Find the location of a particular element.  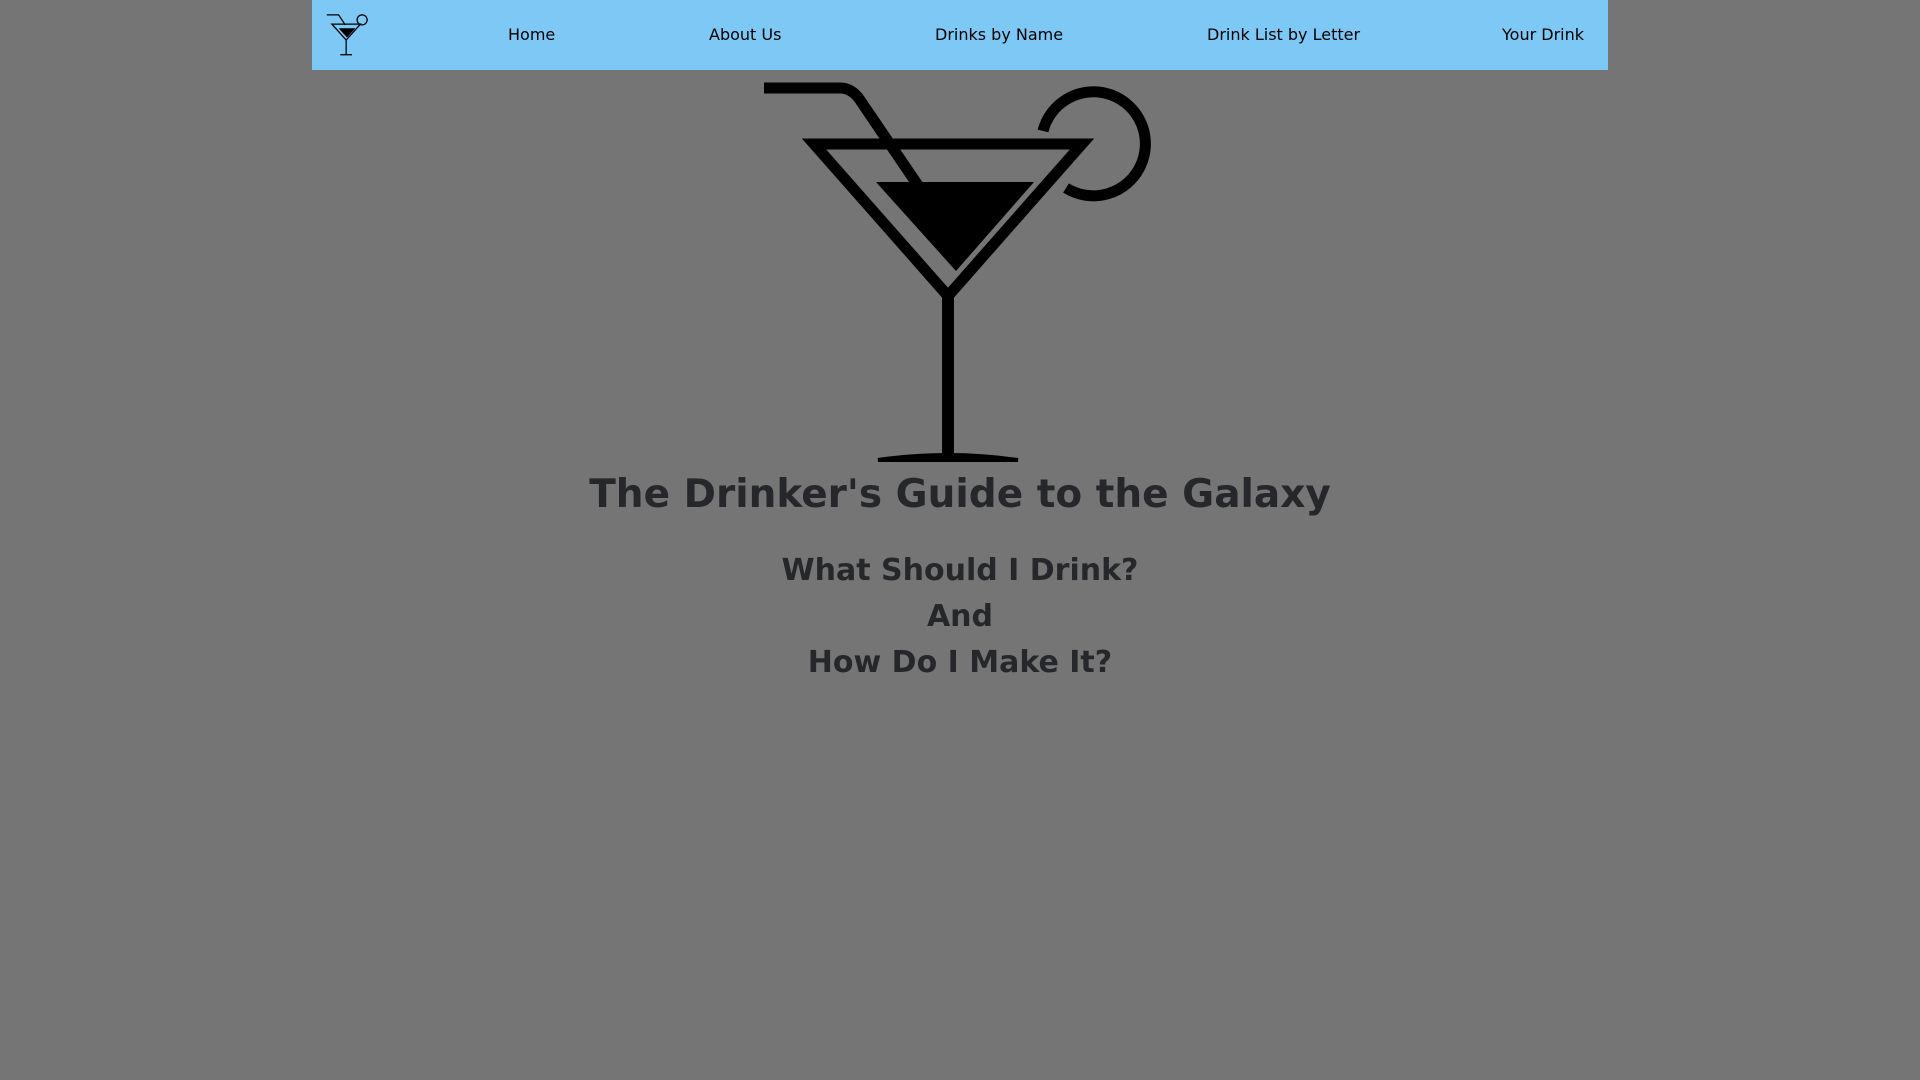

nav-link-home: Home is located at coordinates (531, 35).